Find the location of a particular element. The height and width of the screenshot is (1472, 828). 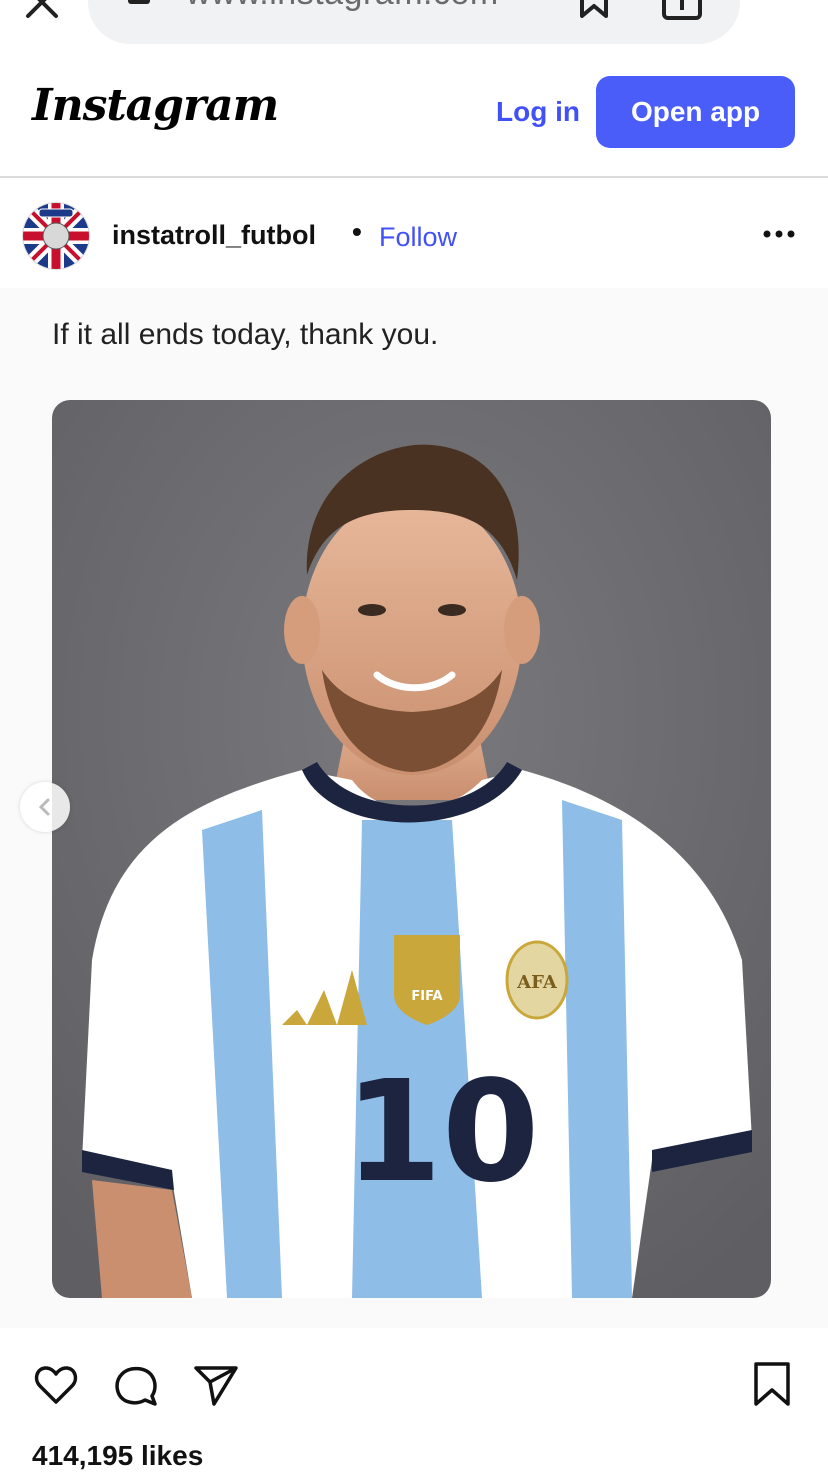

instagram-logo: Instagram is located at coordinates (155, 105).